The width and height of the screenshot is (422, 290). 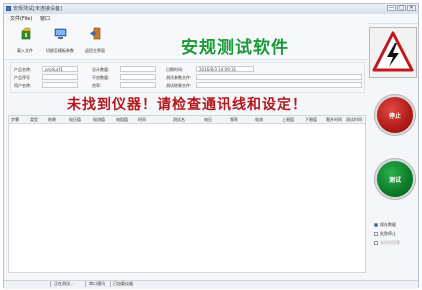 I want to click on load-file-button: 载入文件, so click(x=25, y=42).